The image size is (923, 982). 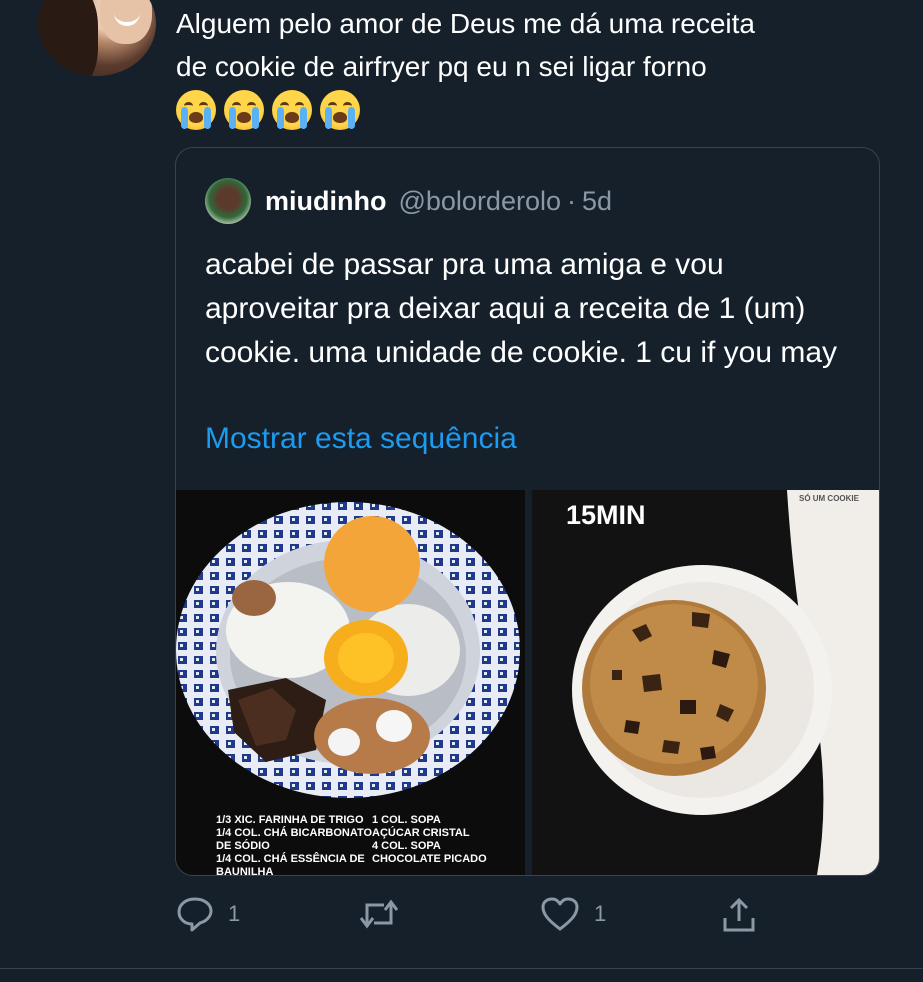 I want to click on cookie-plate-illustration, so click(x=705, y=682).